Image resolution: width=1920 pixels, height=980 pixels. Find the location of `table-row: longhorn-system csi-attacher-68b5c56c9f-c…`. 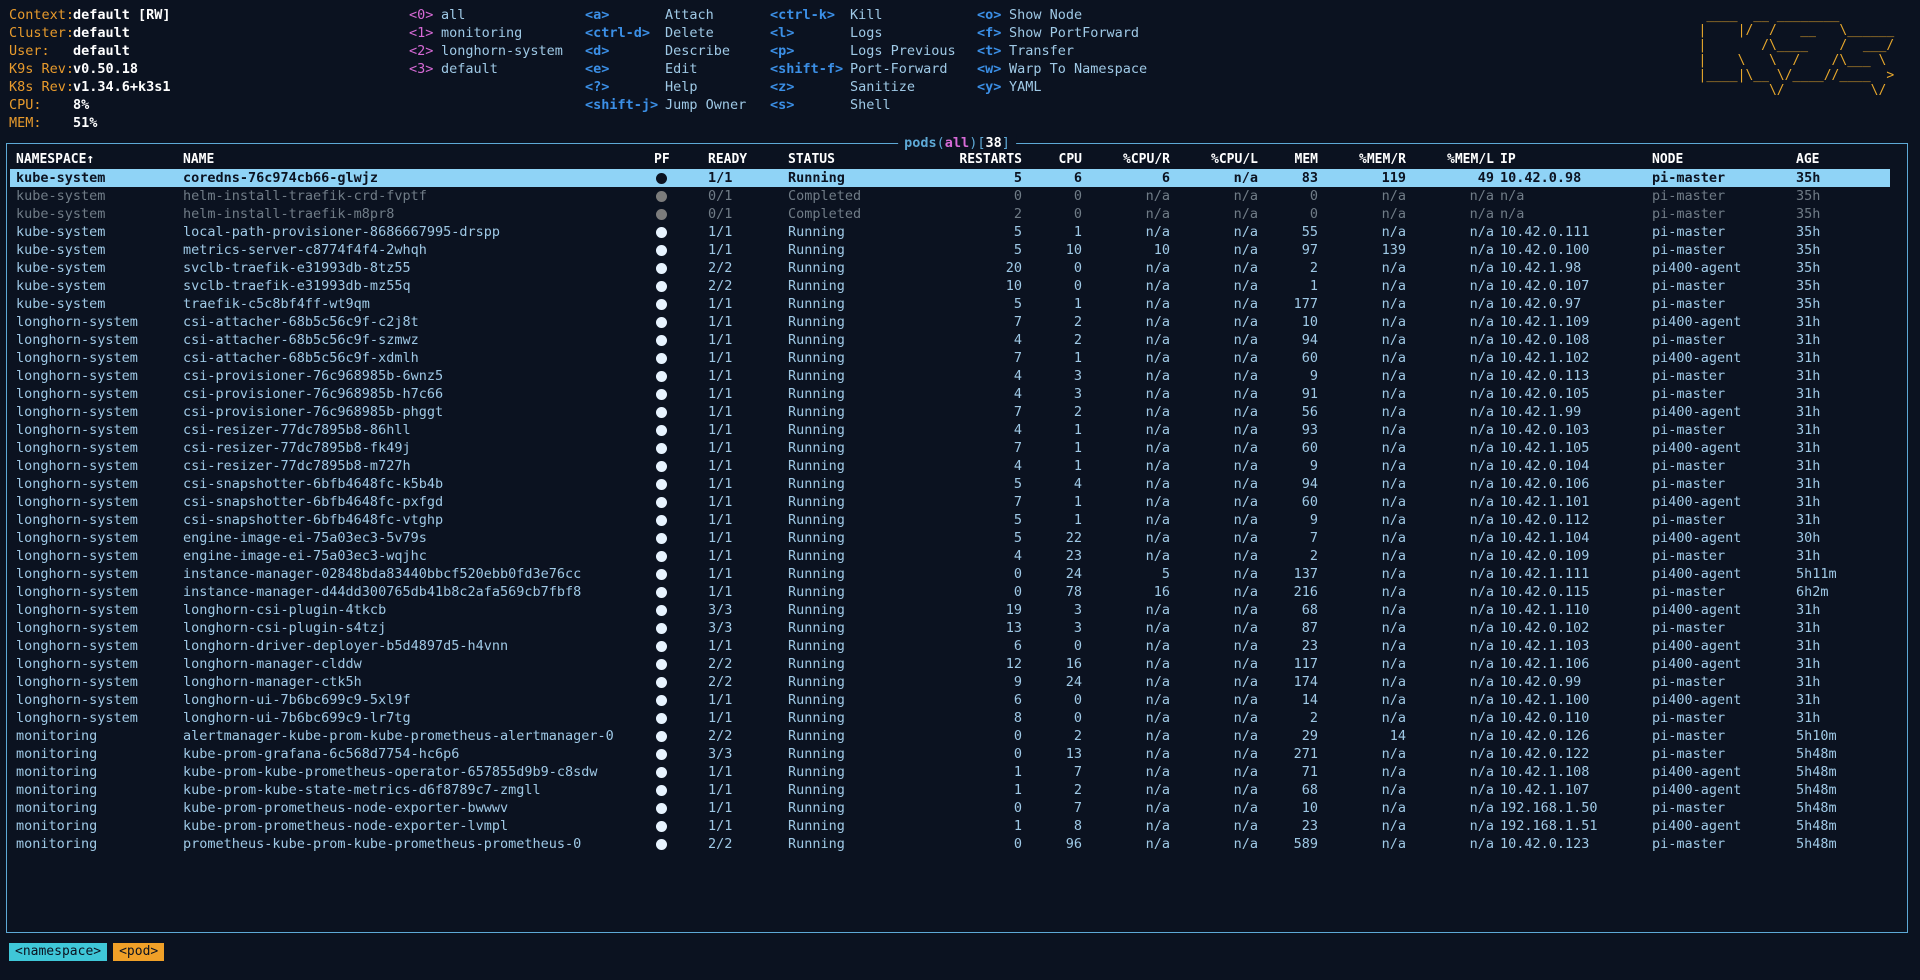

table-row: longhorn-system csi-attacher-68b5c56c9f-c… is located at coordinates (950, 322).